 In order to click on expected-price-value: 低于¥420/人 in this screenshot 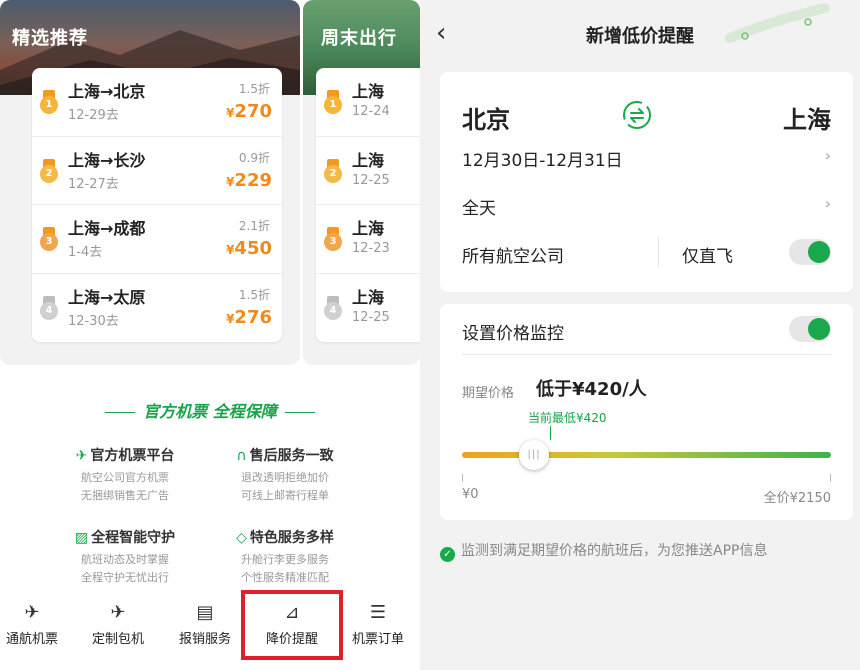, I will do `click(591, 389)`.